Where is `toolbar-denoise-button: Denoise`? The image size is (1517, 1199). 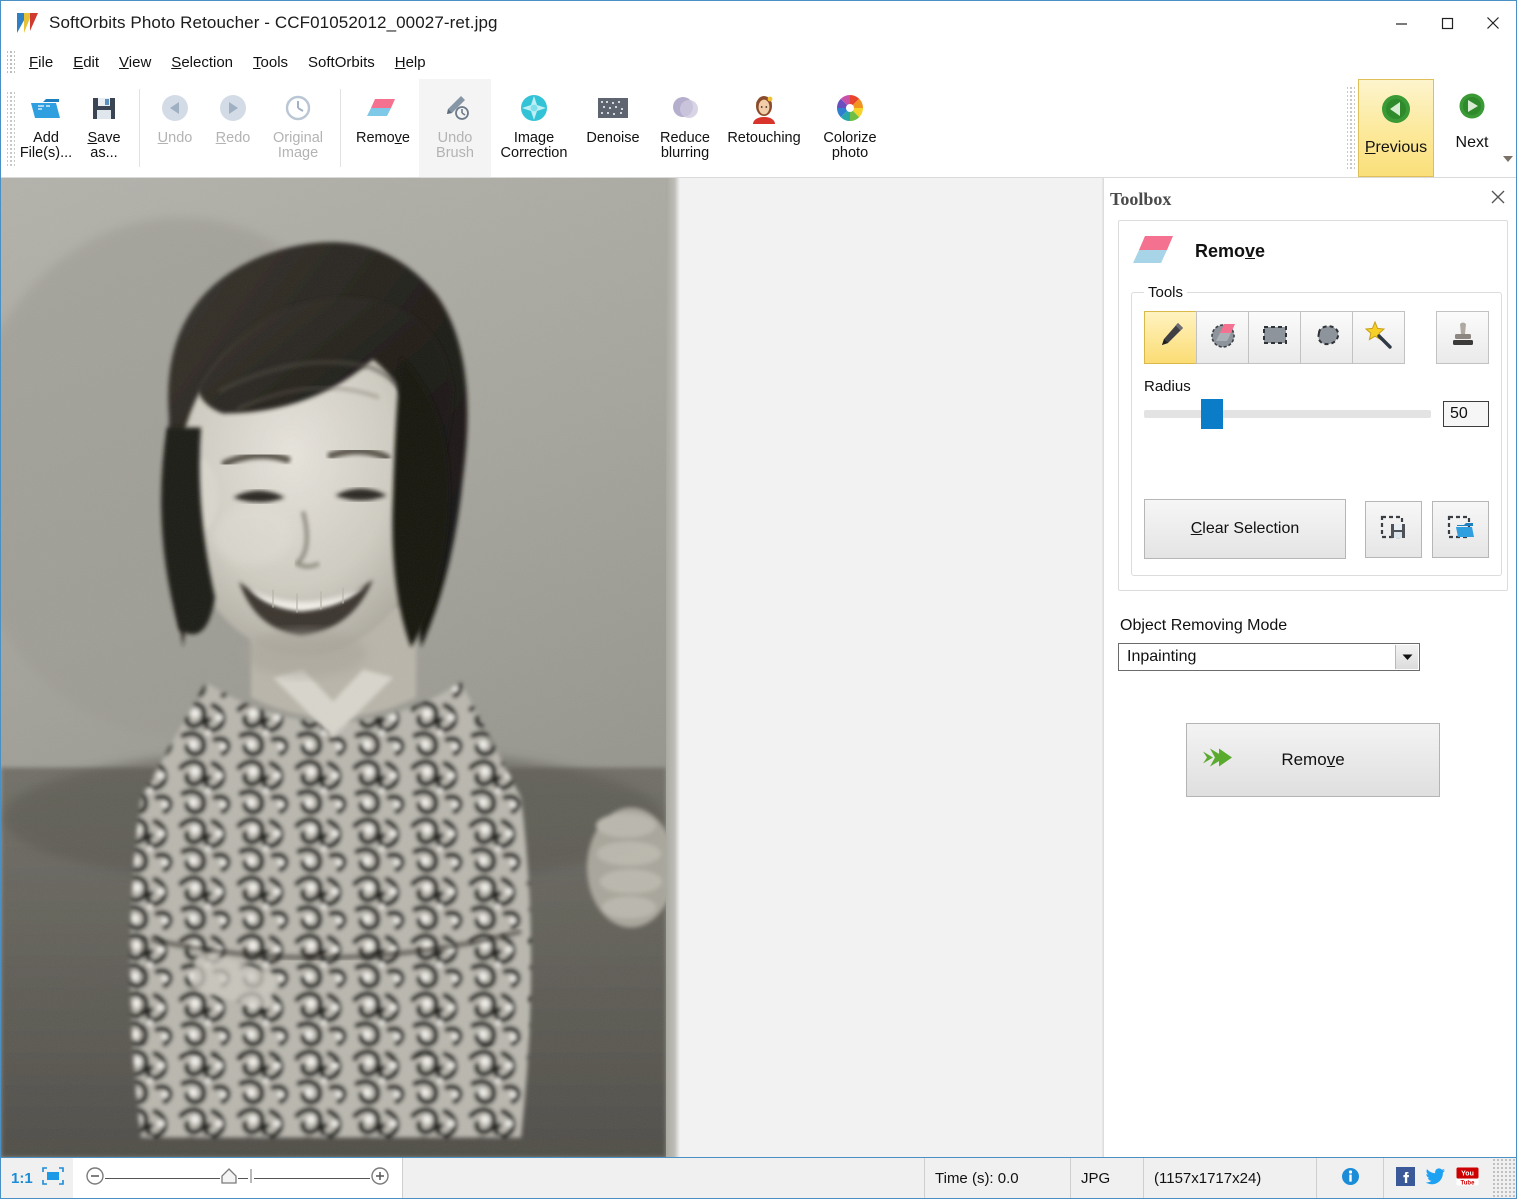 toolbar-denoise-button: Denoise is located at coordinates (613, 128).